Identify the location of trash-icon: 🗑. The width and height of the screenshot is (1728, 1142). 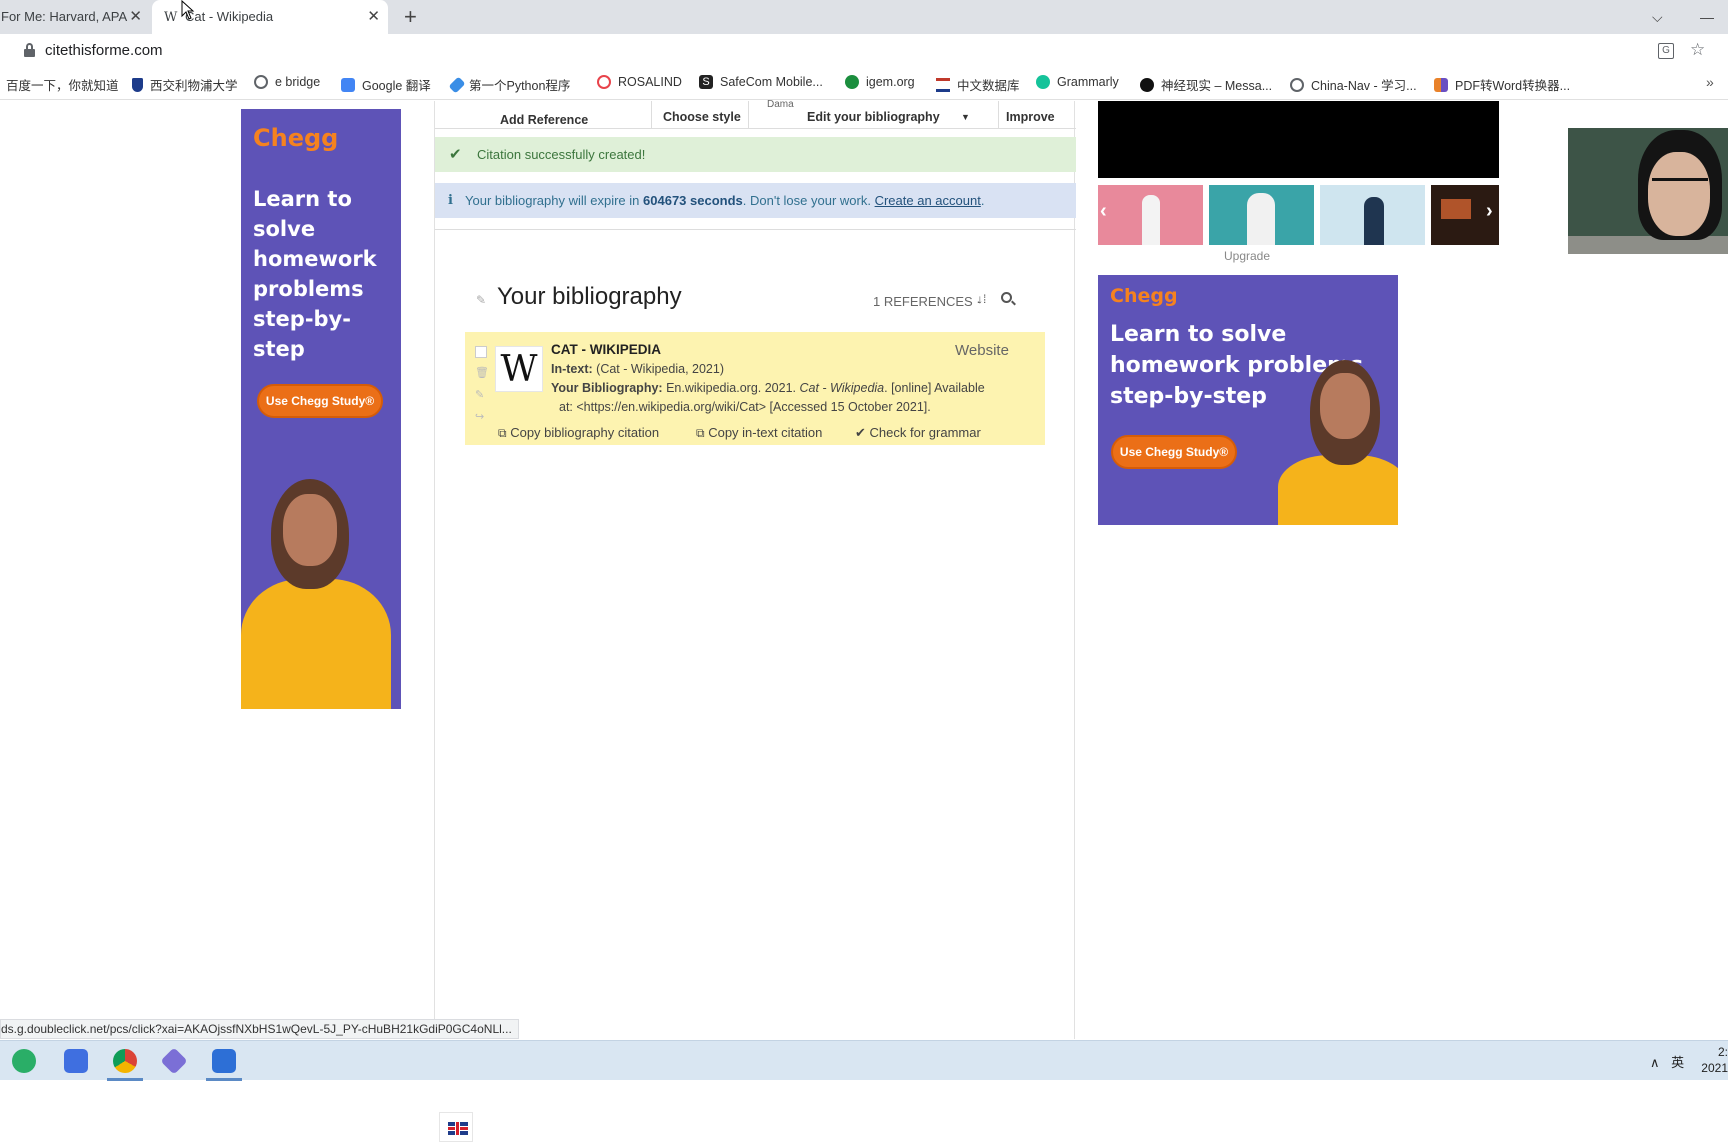
(482, 372).